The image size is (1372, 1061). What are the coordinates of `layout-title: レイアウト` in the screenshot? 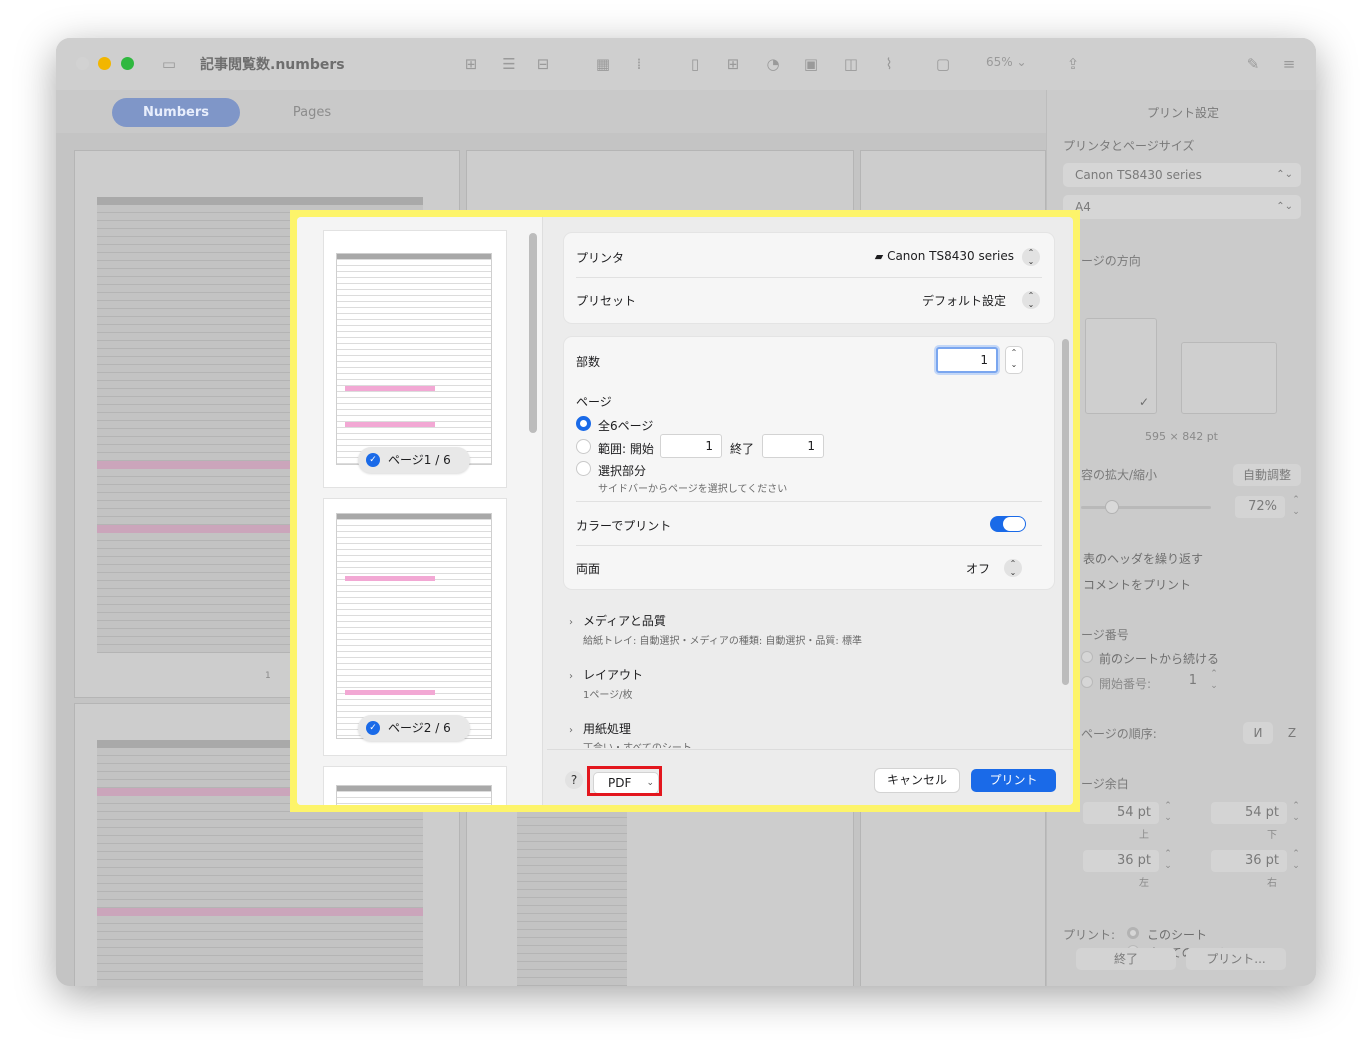 It's located at (613, 675).